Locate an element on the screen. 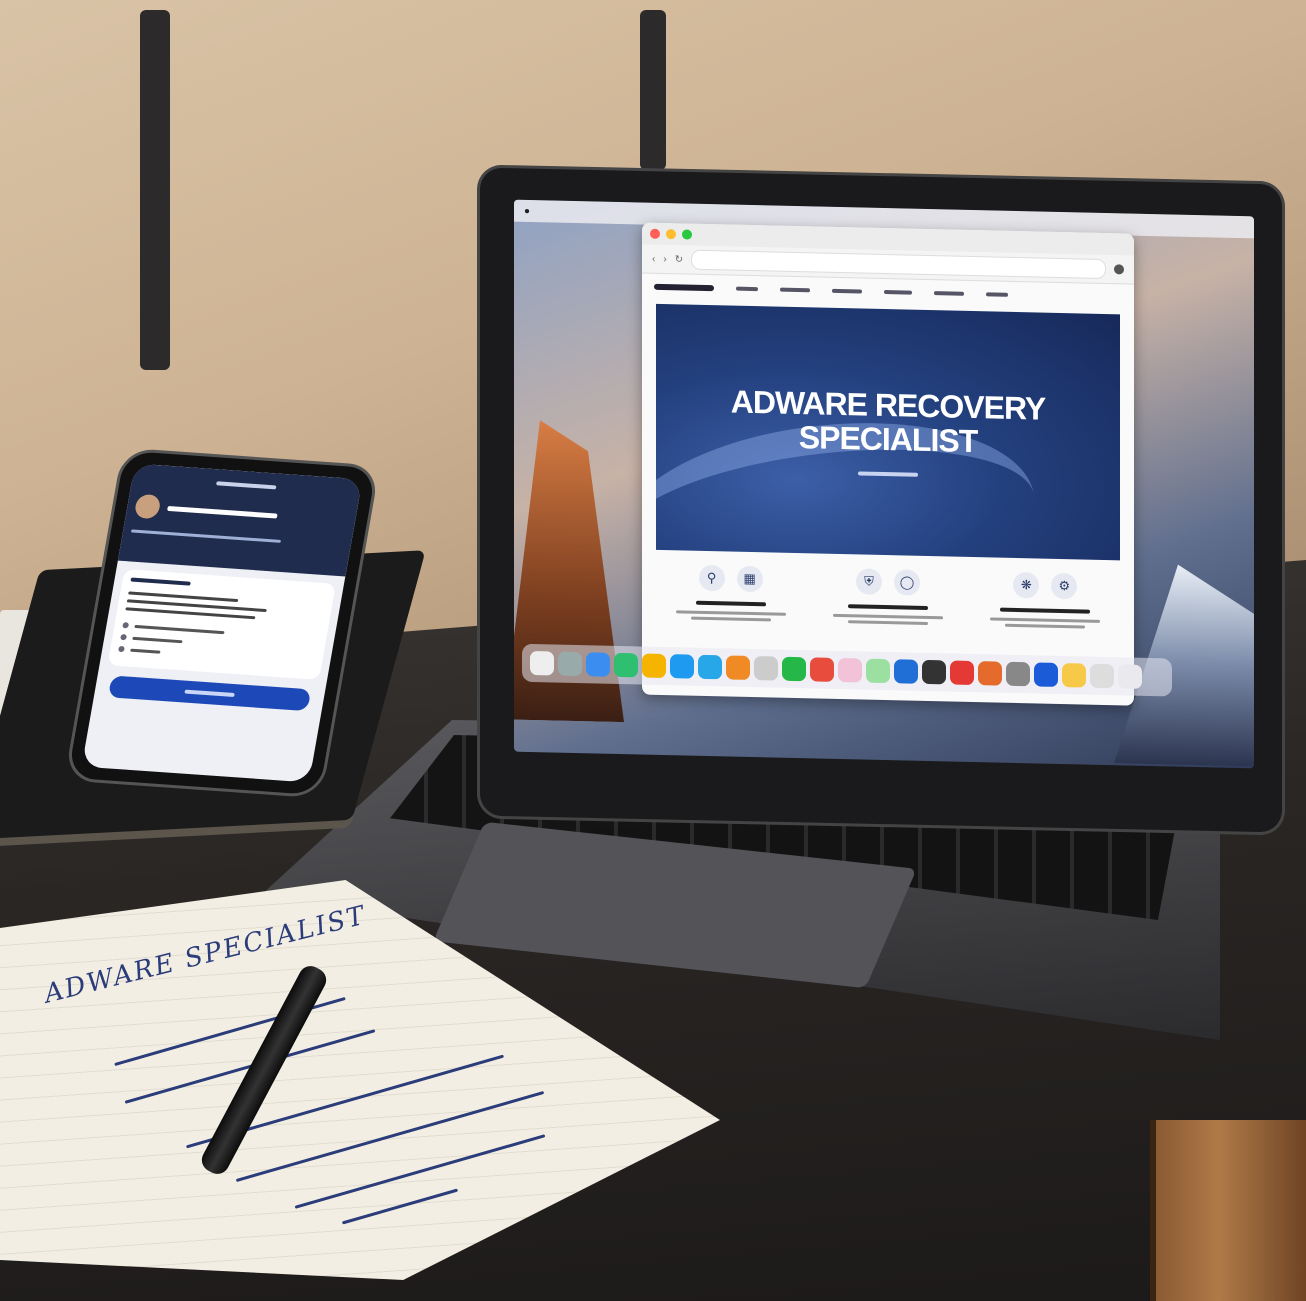 This screenshot has height=1301, width=1306. feature-card: ⚲ ▦ is located at coordinates (731, 593).